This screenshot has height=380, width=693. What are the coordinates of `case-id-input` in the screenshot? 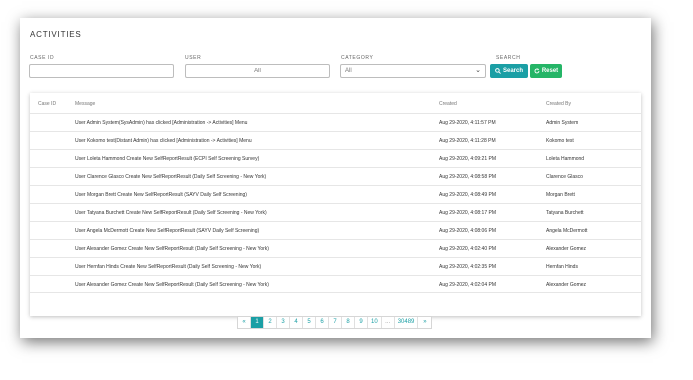 It's located at (101, 71).